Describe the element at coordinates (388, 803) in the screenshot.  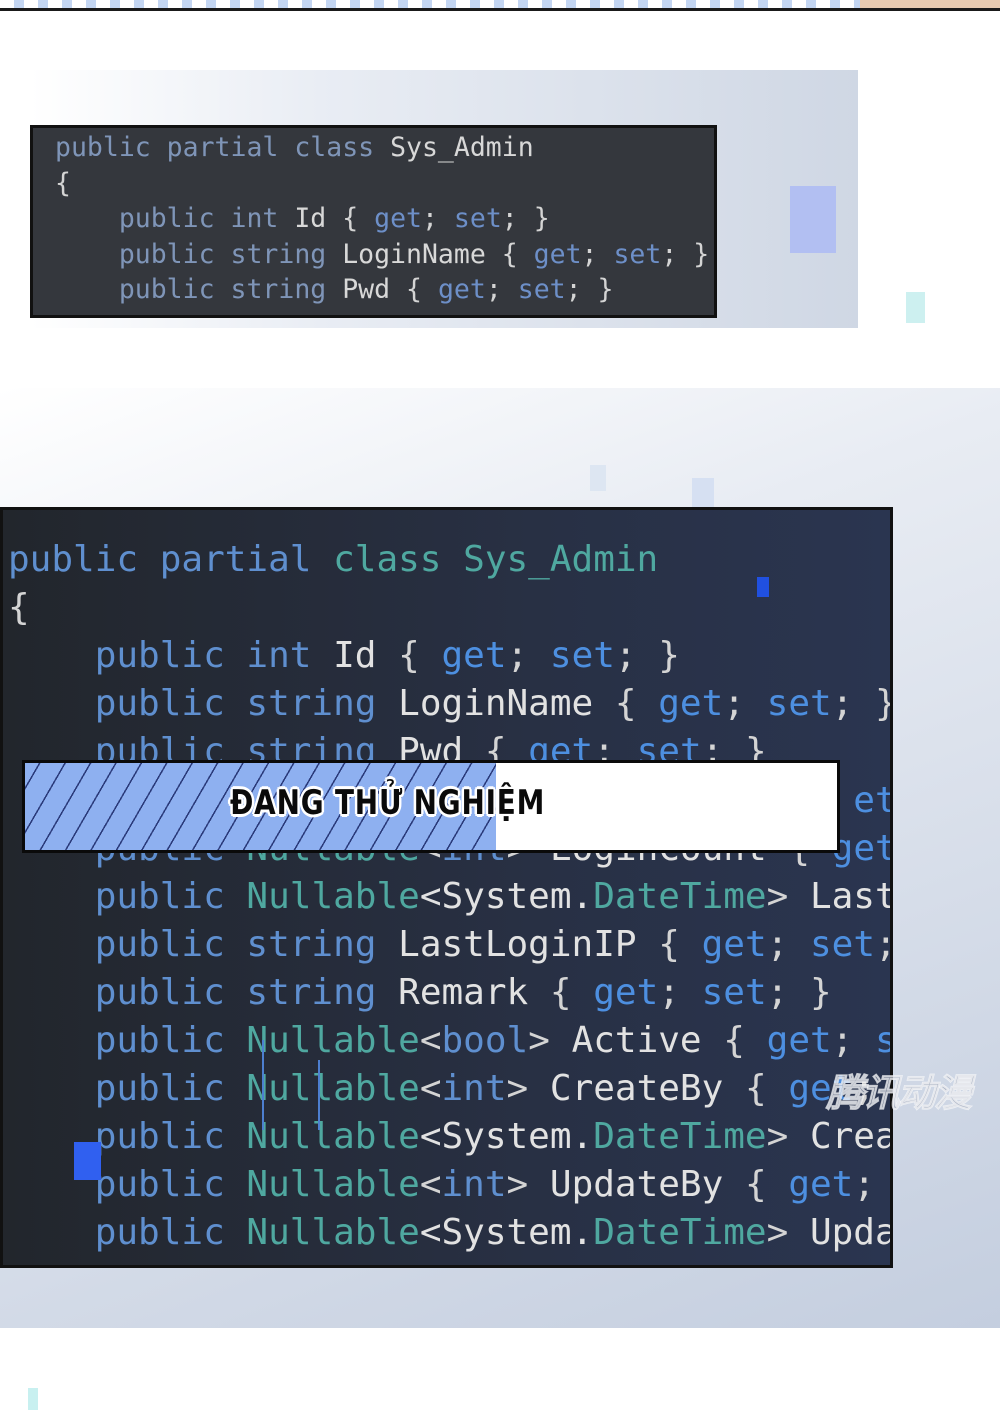
I see `banner-title: ĐANG THỬ NGHIỆM` at that location.